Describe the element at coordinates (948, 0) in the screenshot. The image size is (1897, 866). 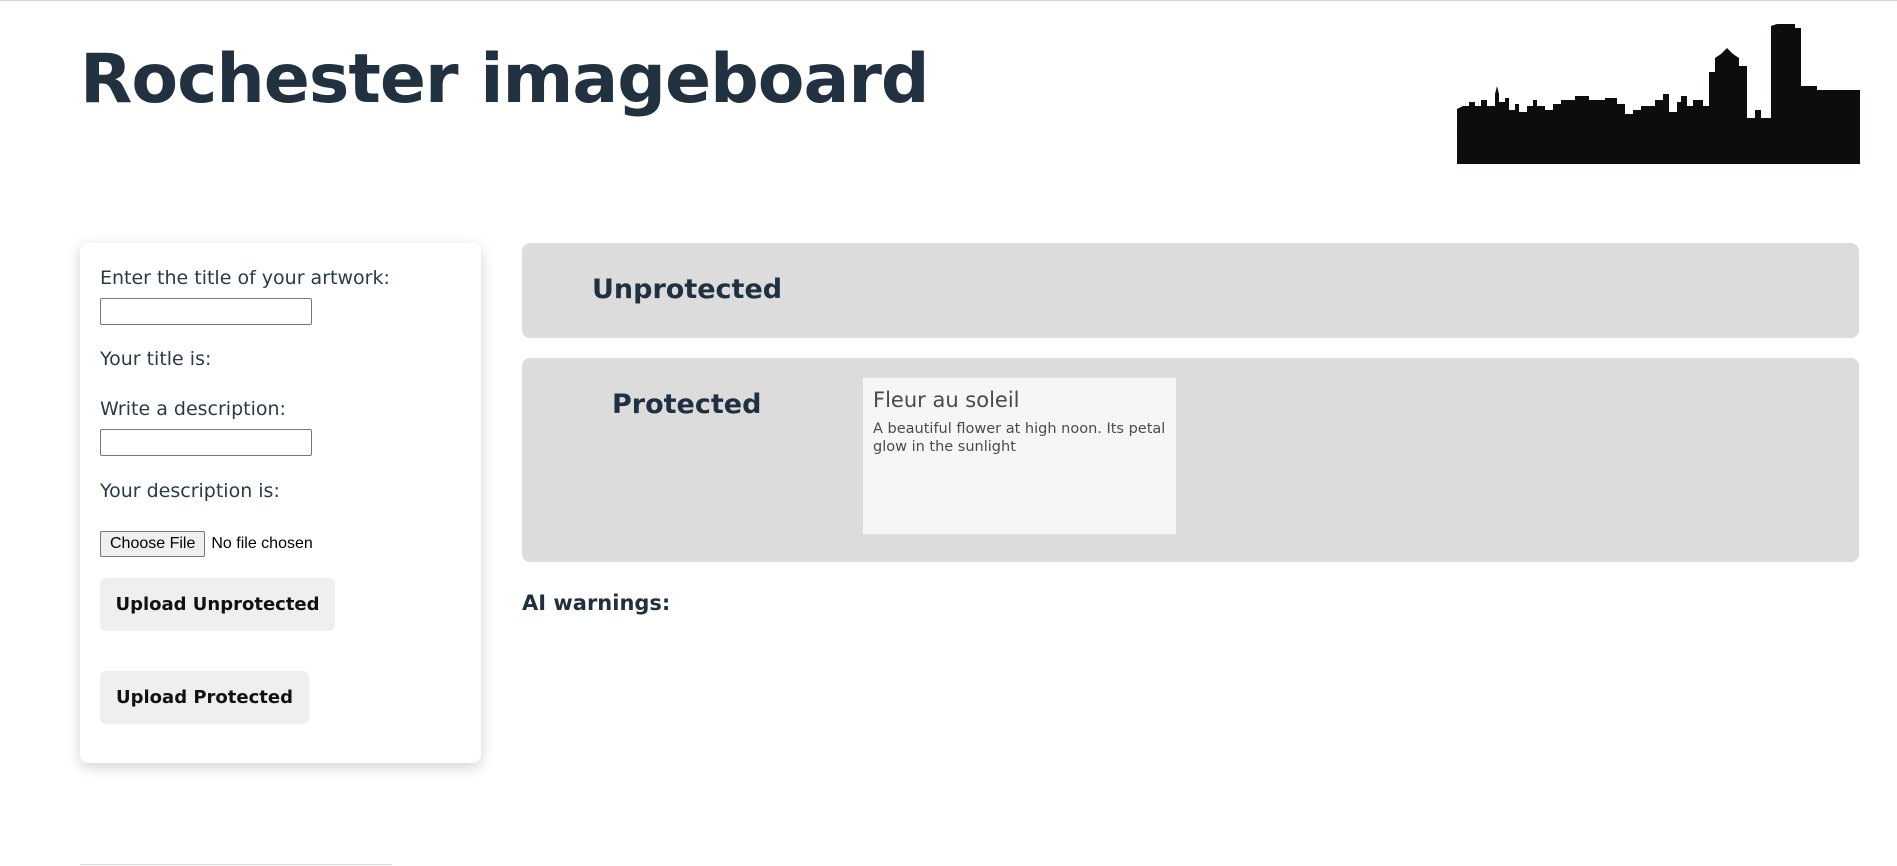
I see `top-divider` at that location.